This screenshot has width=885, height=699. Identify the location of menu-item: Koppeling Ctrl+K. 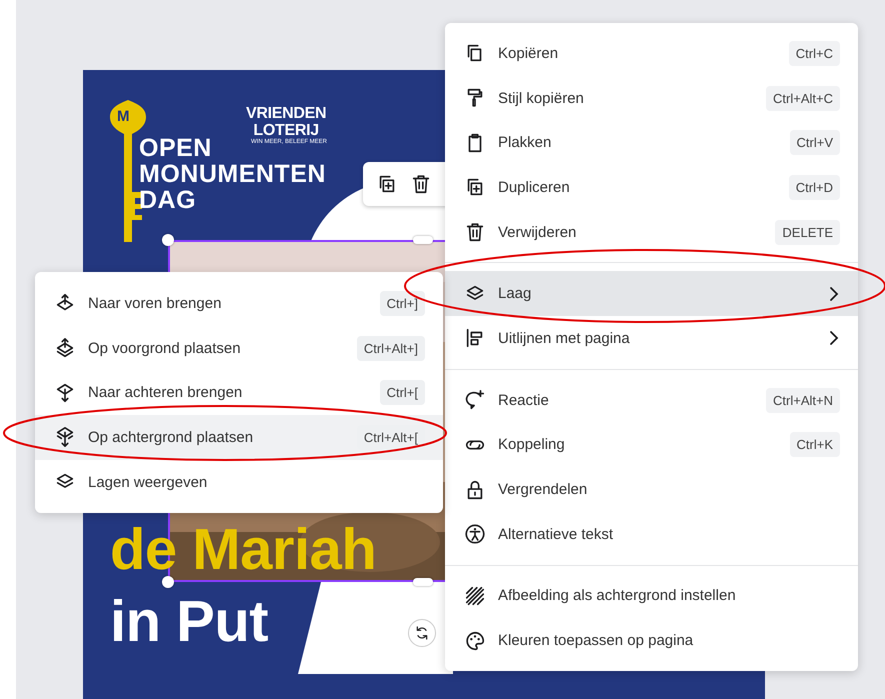
(651, 445).